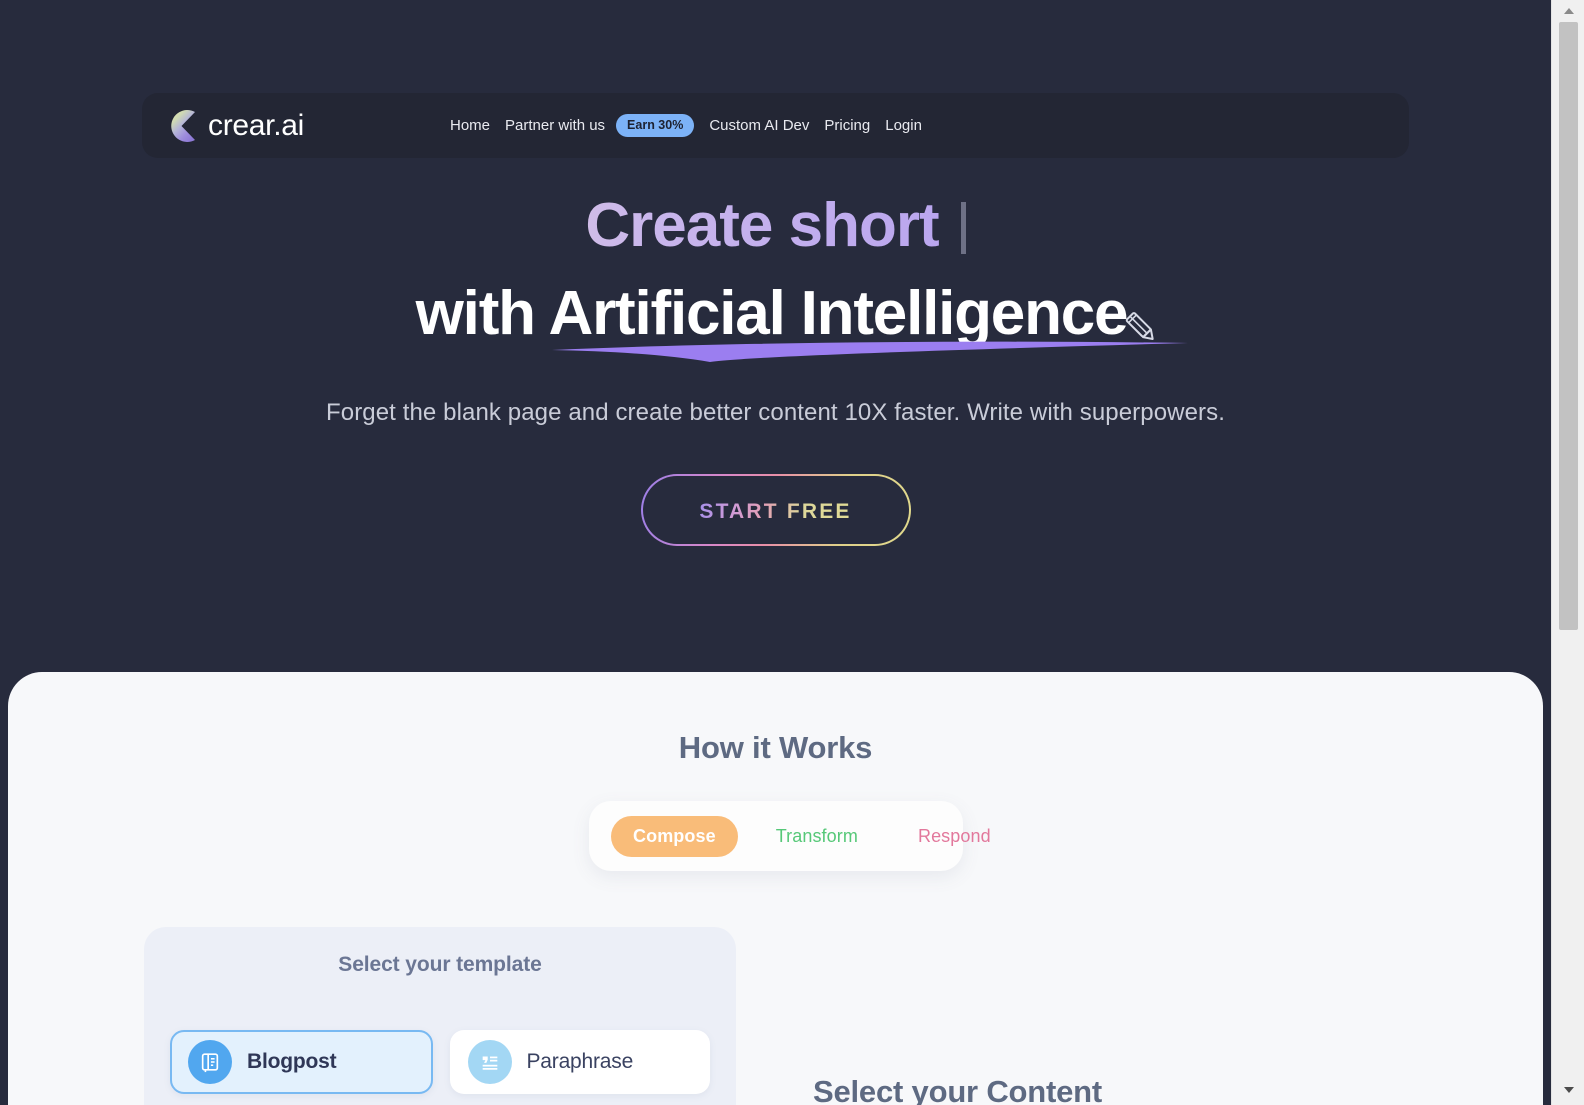 The height and width of the screenshot is (1105, 1584). Describe the element at coordinates (440, 1016) in the screenshot. I see `template-panel: Select your template Blogpost Paraphrase` at that location.